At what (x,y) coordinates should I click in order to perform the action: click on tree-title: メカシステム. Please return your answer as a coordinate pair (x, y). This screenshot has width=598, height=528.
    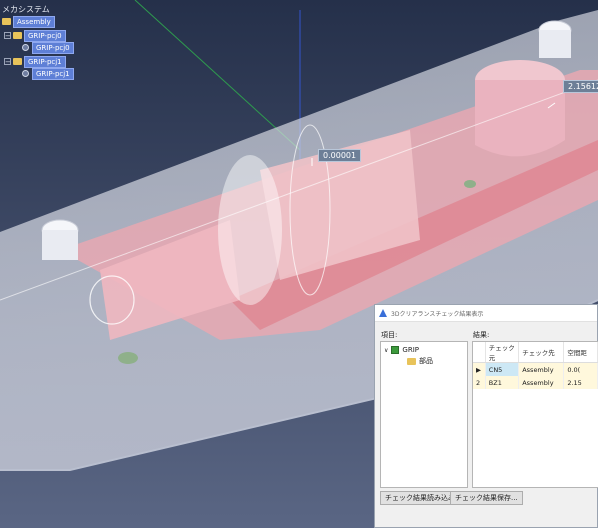
    Looking at the image, I should click on (26, 9).